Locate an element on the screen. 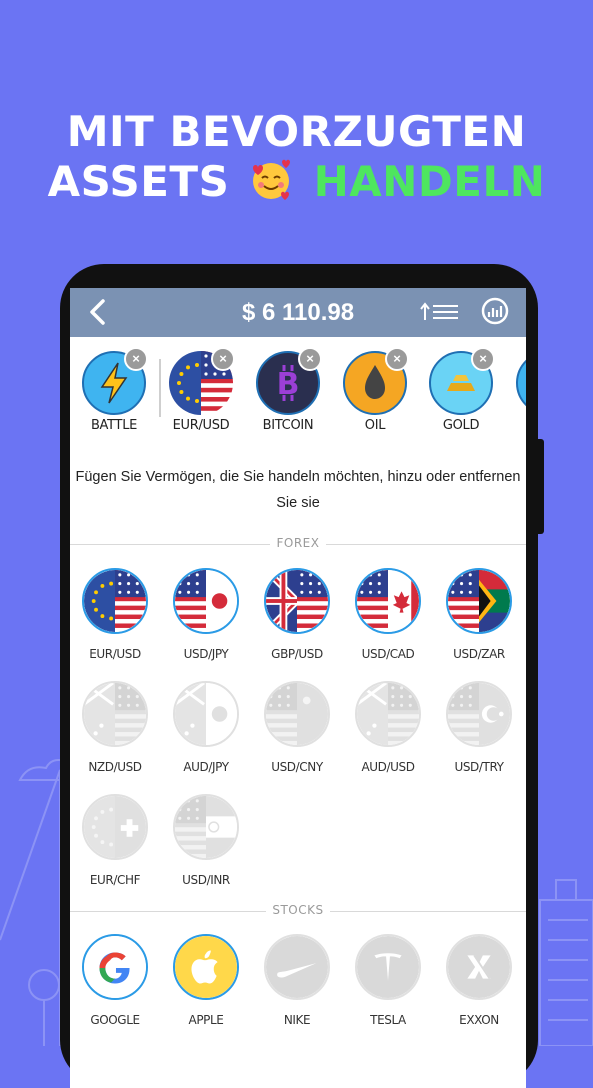 Image resolution: width=593 pixels, height=1088 pixels. asset-label: NZD/USD is located at coordinates (115, 767).